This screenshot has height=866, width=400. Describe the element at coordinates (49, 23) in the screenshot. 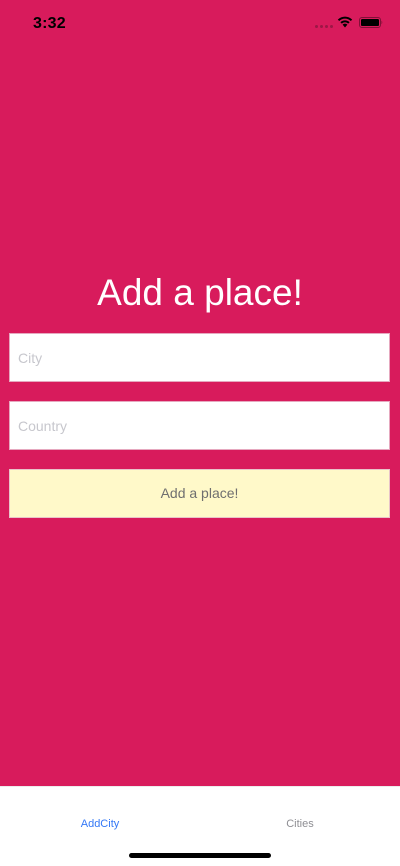

I see `status-time: 3:32` at that location.